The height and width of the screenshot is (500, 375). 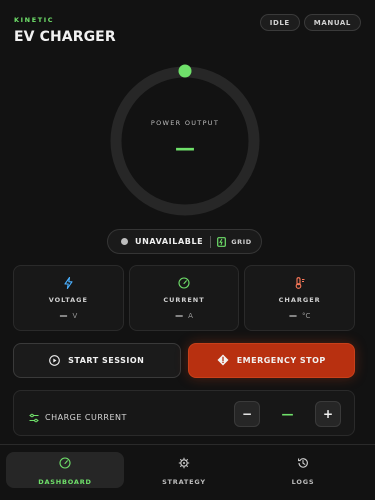 I want to click on tab-dashboard: DASHBOARD, so click(x=65, y=470).